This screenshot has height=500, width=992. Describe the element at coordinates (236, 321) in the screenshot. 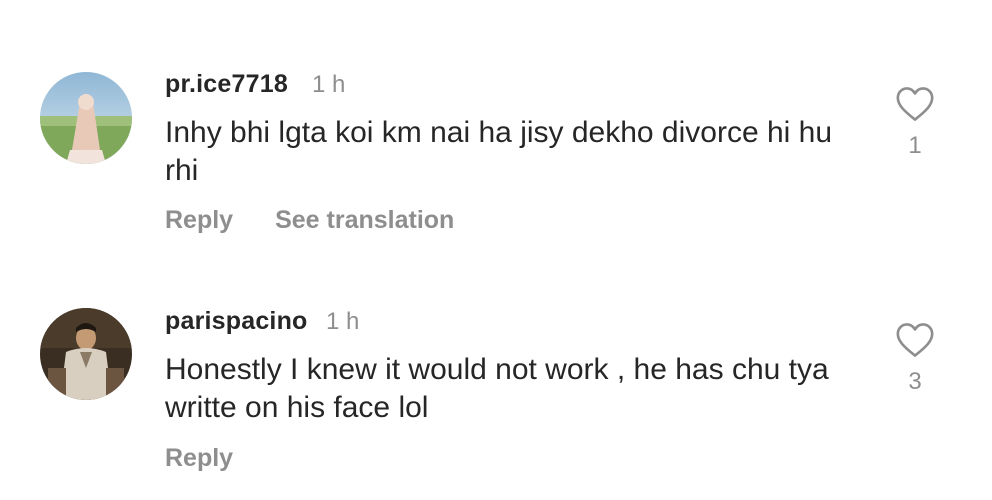

I see `comment-username: parispacino` at that location.